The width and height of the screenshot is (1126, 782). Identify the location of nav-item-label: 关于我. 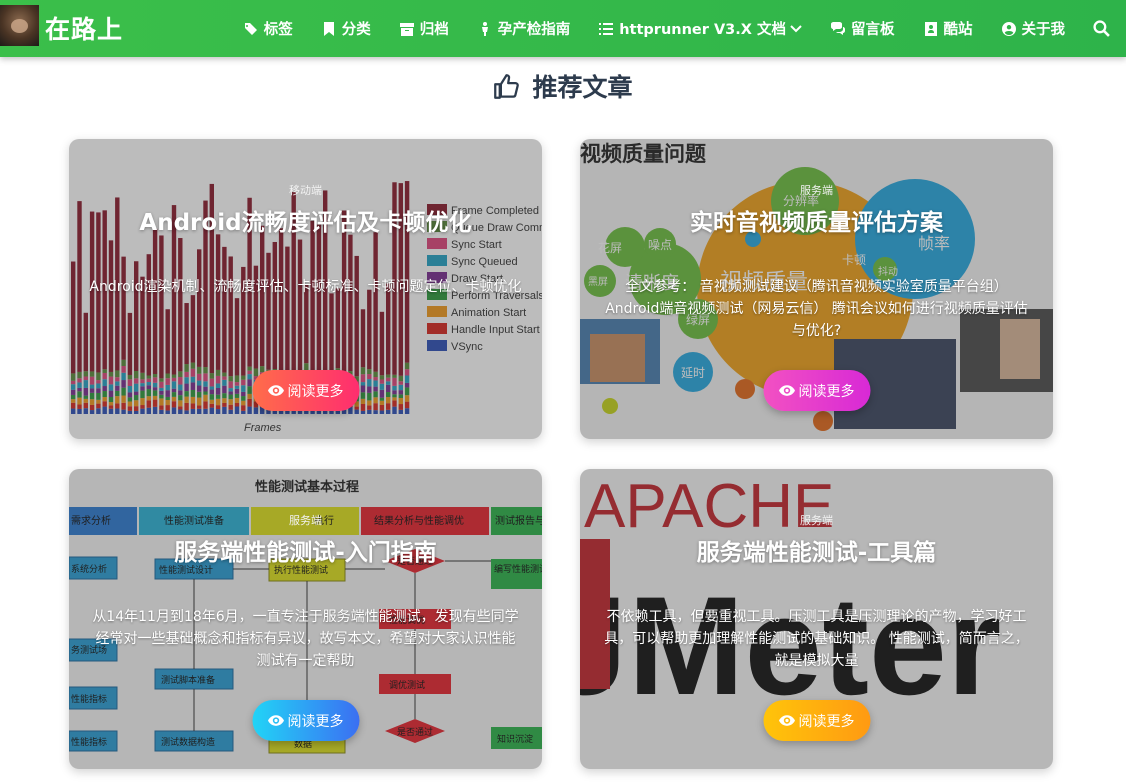
(1043, 30).